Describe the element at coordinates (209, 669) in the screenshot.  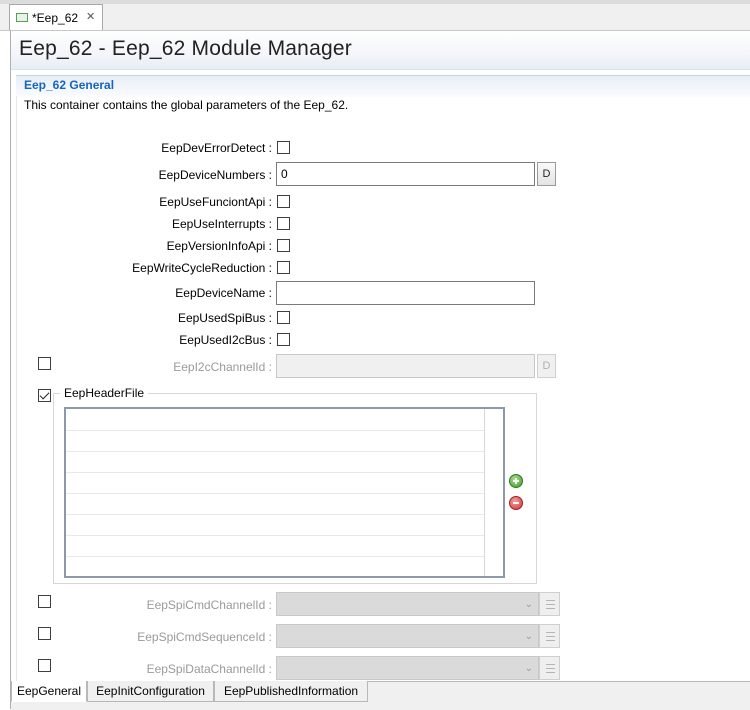
I see `spi-data-channel-id-label: EepSpiDataChannelId :` at that location.